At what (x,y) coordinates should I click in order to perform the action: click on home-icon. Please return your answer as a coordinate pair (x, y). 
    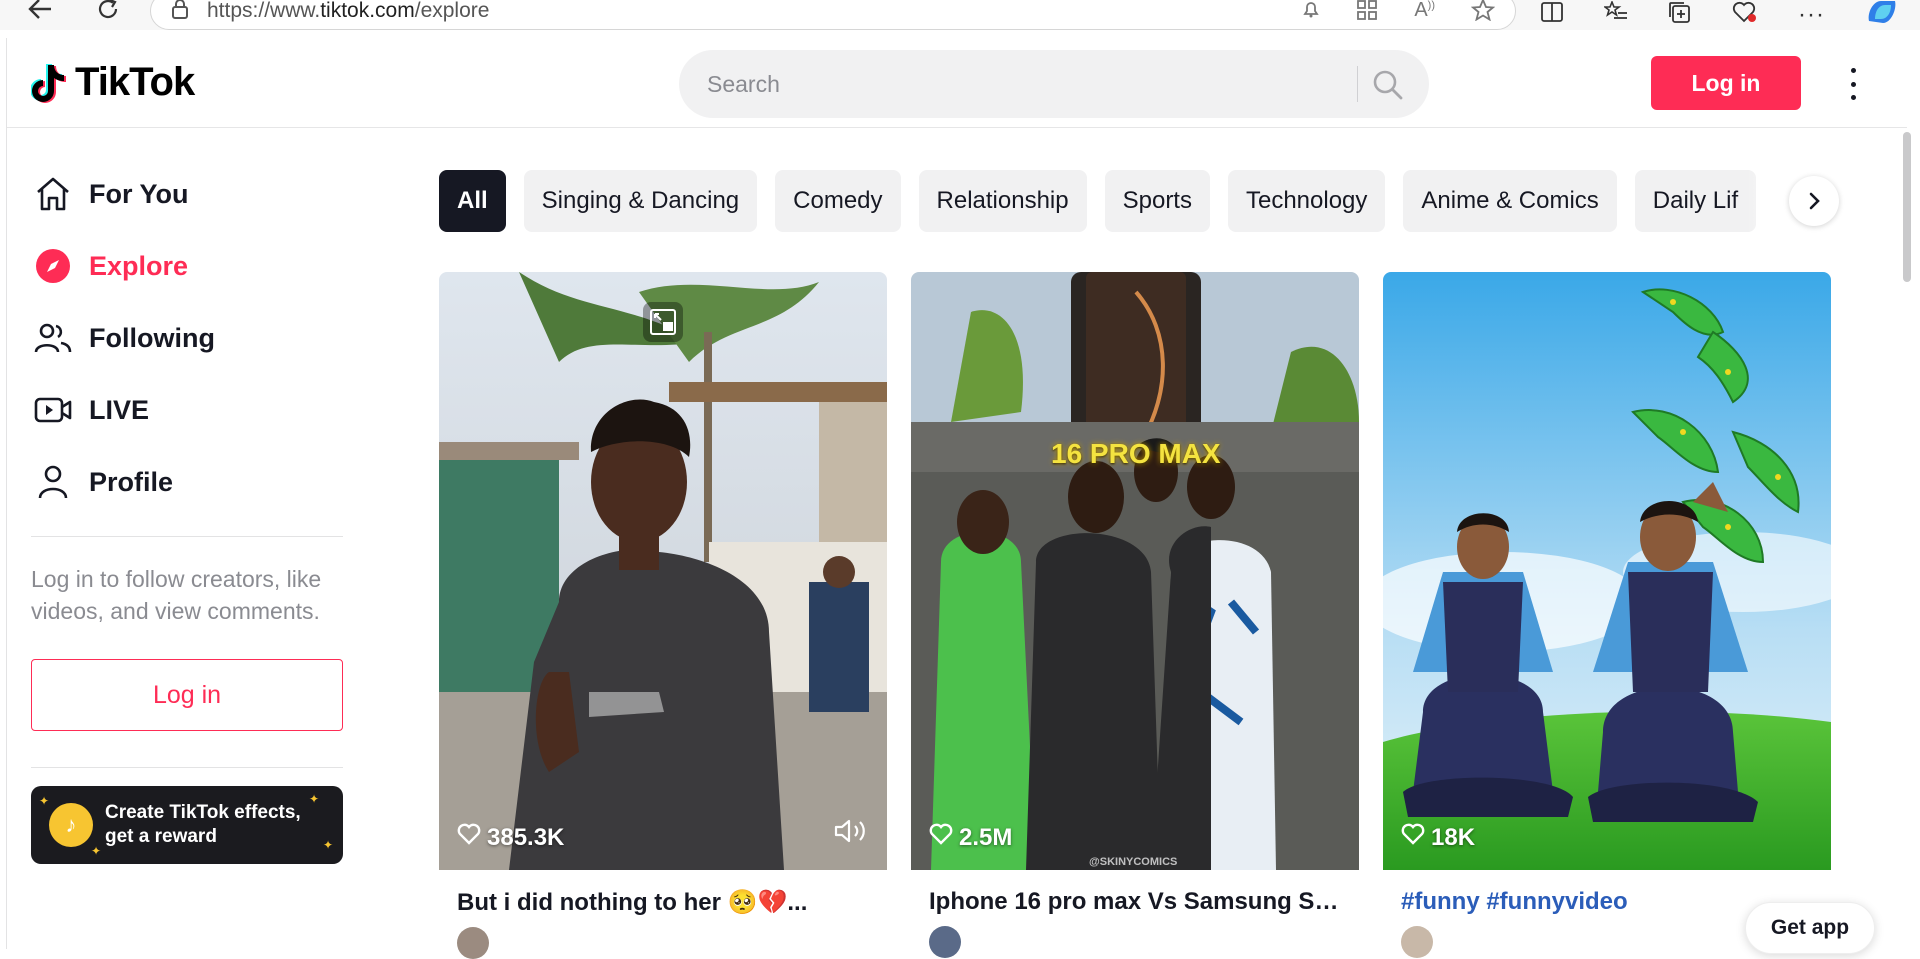
    Looking at the image, I should click on (53, 194).